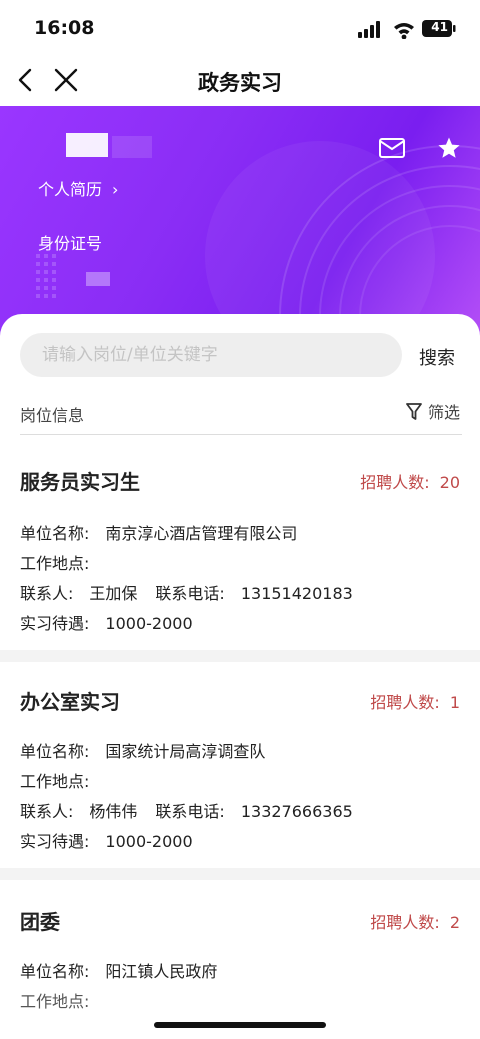 Image resolution: width=480 pixels, height=1039 pixels. I want to click on contact-line: 联系人: 杨伟伟 联系电话: 13327666365, so click(186, 811).